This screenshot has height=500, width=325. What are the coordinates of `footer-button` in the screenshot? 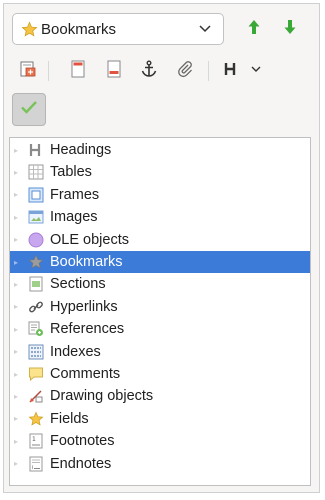 It's located at (114, 71).